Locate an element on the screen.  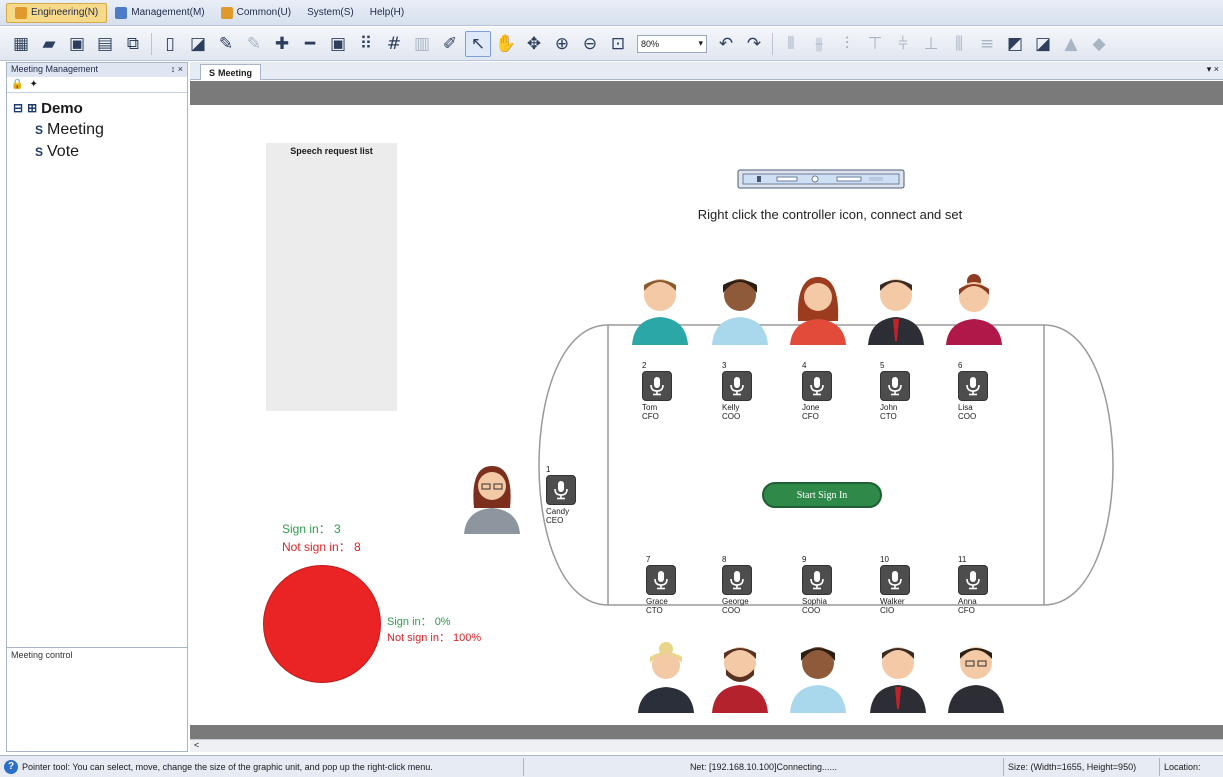
seat-number: 10 is located at coordinates (884, 559).